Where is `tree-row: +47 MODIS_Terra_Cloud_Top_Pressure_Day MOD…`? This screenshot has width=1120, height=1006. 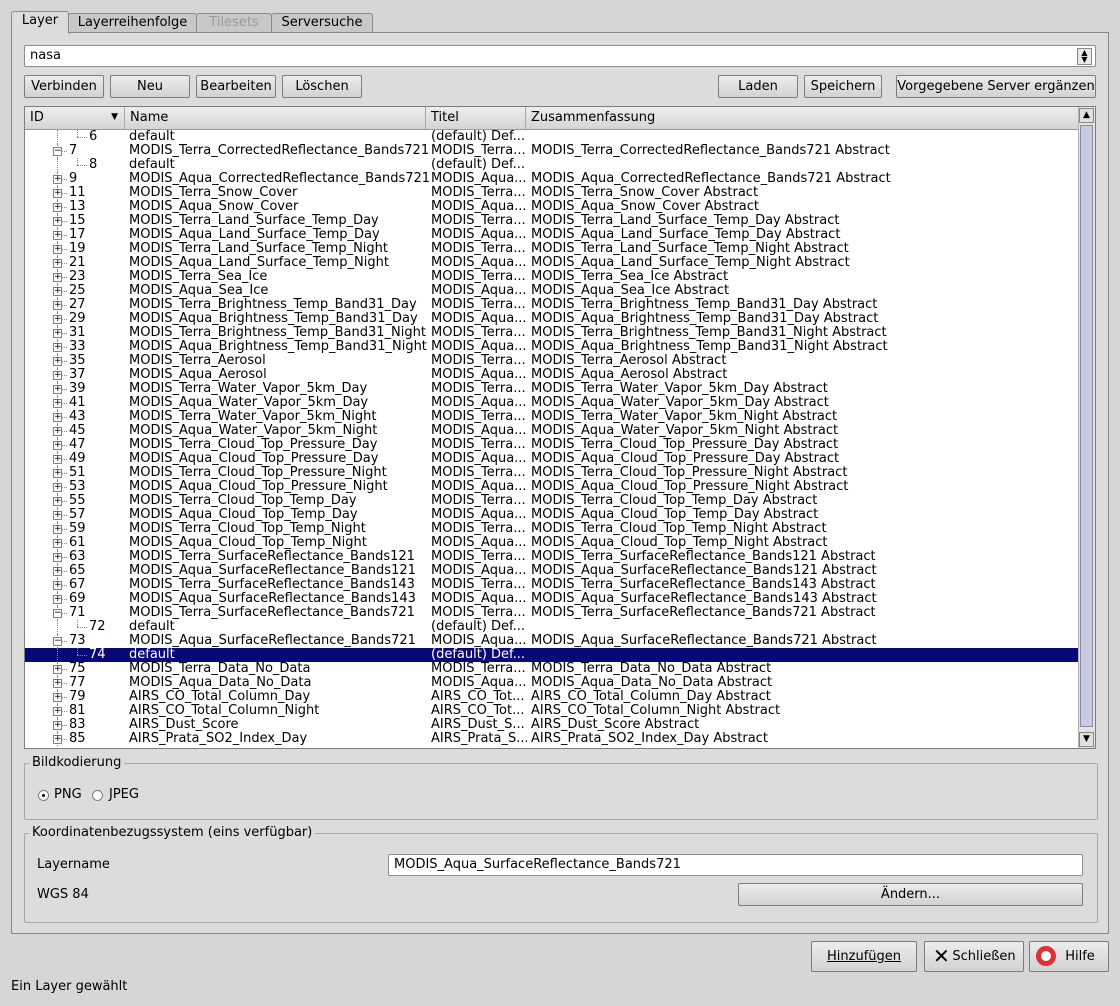 tree-row: +47 MODIS_Terra_Cloud_Top_Pressure_Day MOD… is located at coordinates (552, 445).